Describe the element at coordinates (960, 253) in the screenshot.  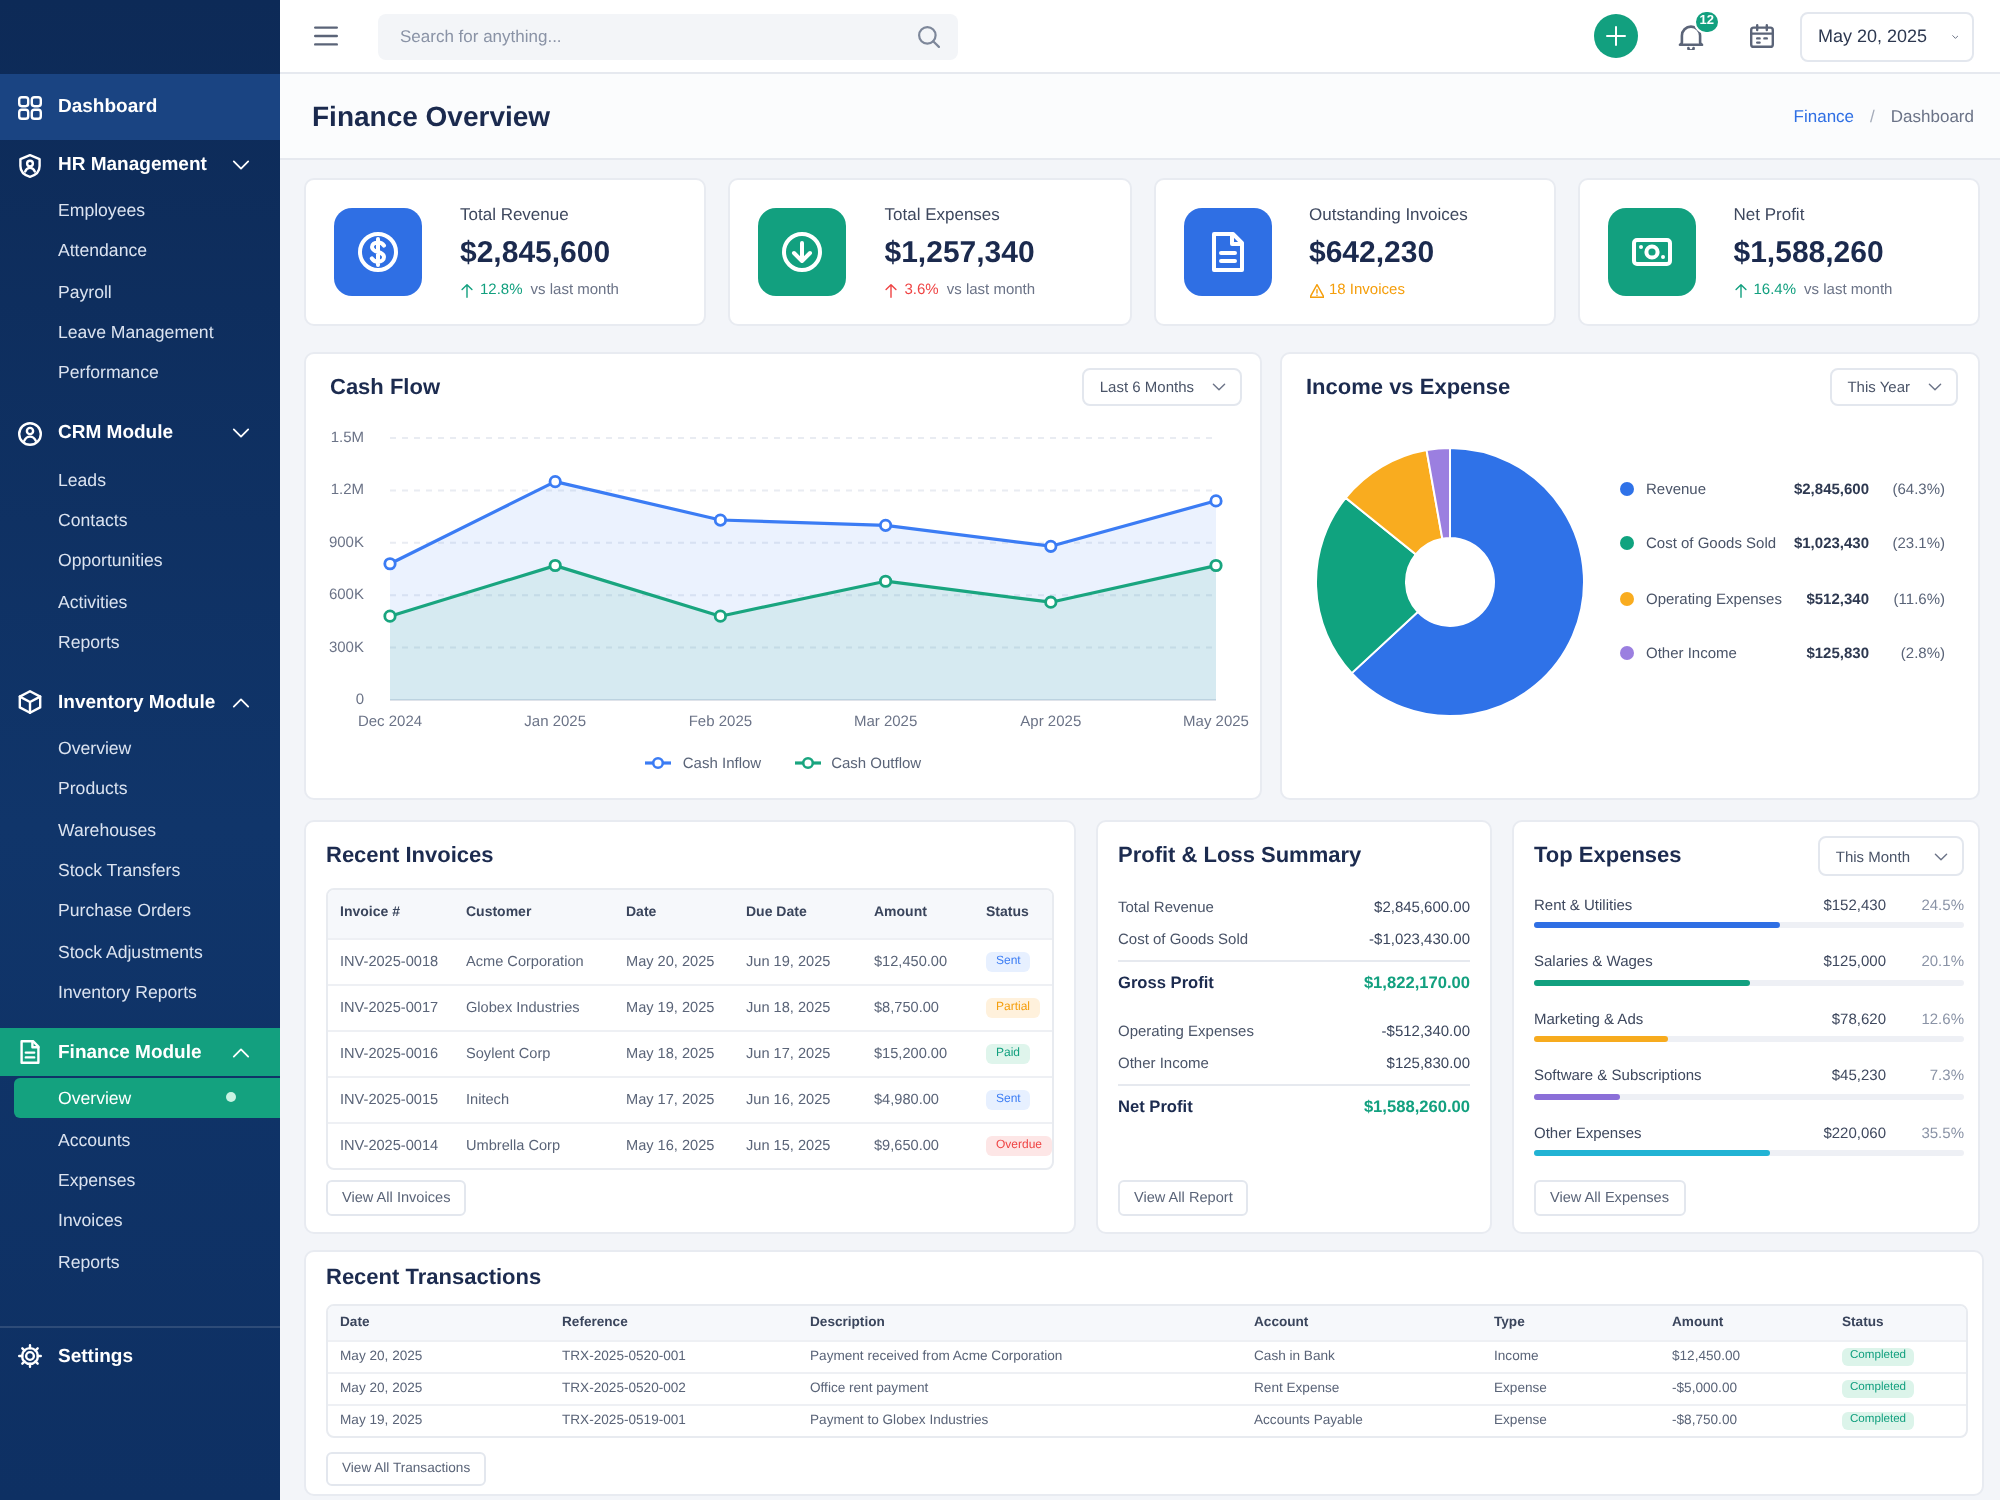
I see `kpi-value: $1,257,340` at that location.